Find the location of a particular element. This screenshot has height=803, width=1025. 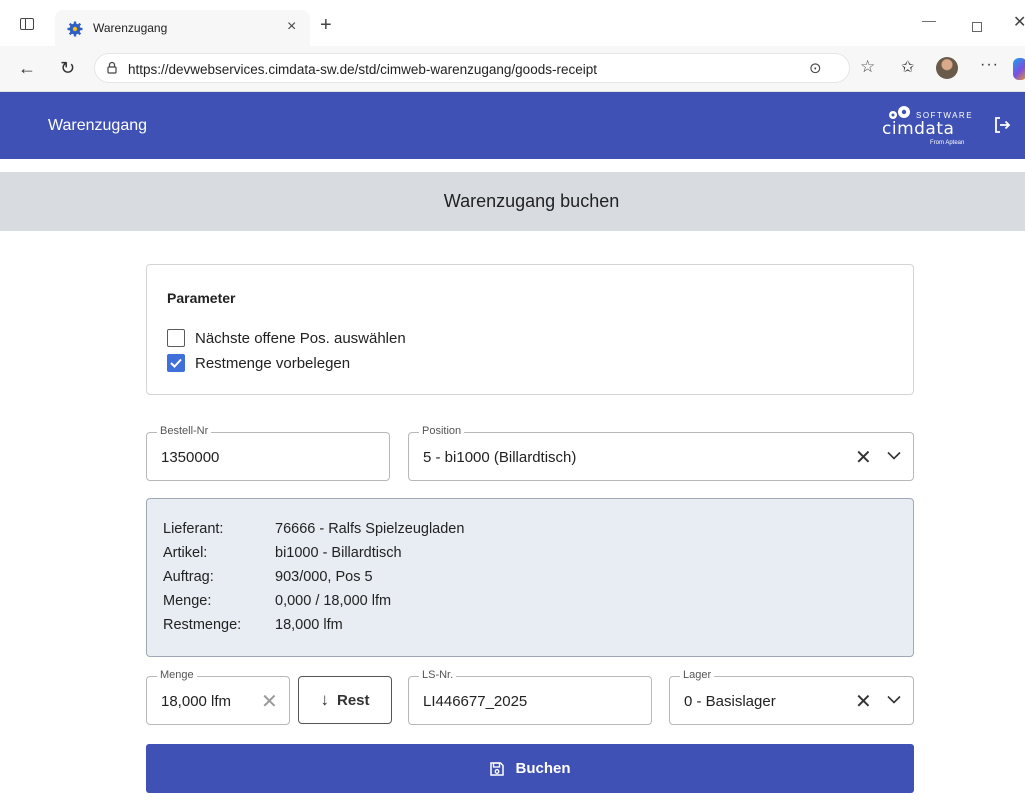

rest-button: ↓ Rest is located at coordinates (345, 700).